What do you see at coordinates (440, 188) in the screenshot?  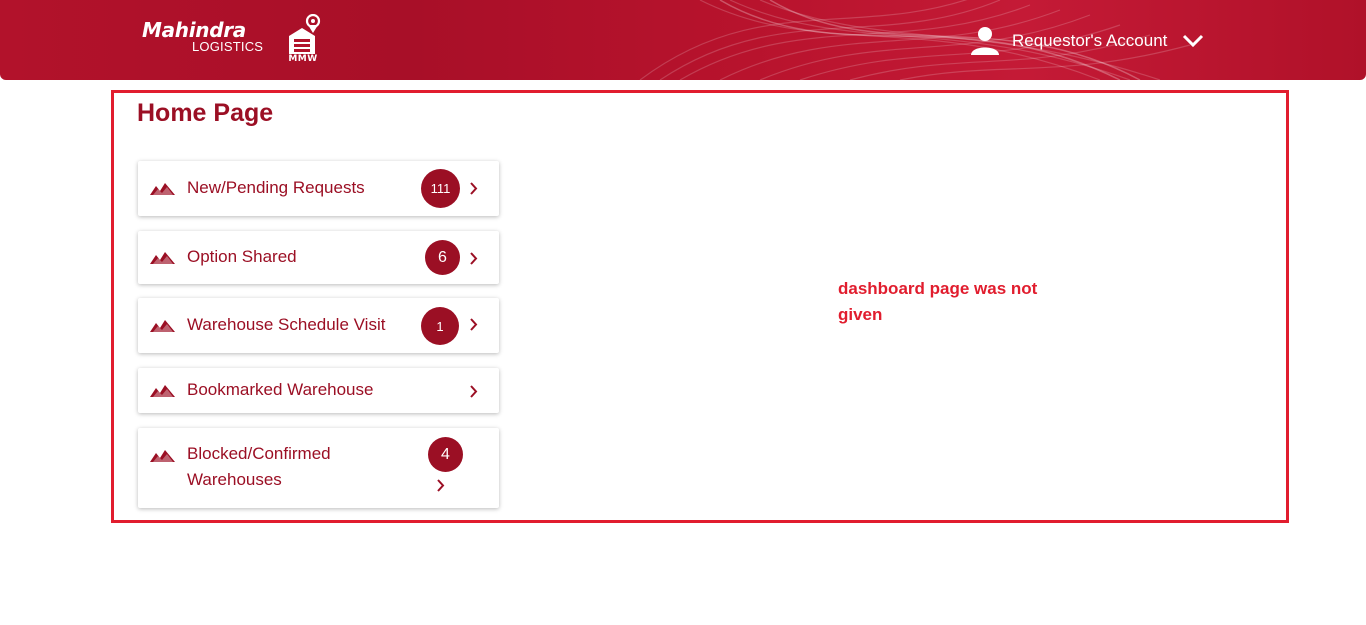 I see `count-badge: 111` at bounding box center [440, 188].